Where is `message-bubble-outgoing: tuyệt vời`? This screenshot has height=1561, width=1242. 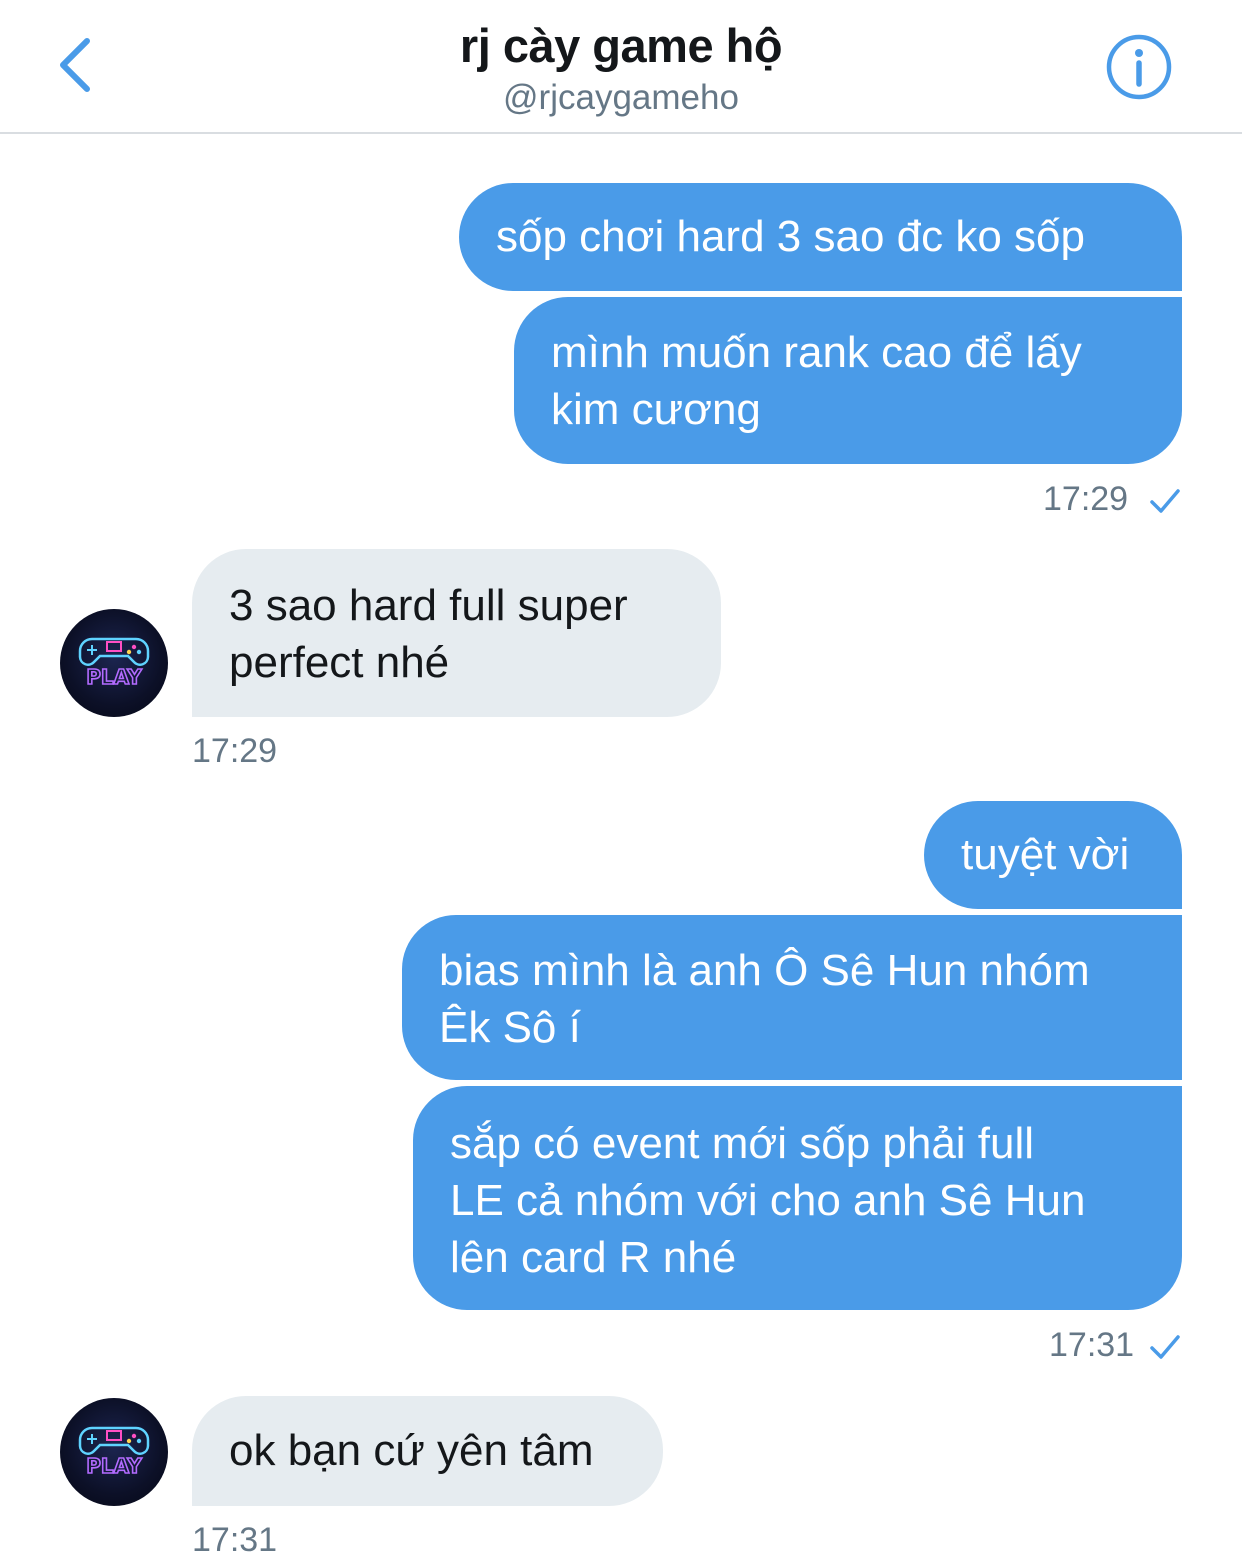 message-bubble-outgoing: tuyệt vời is located at coordinates (1053, 855).